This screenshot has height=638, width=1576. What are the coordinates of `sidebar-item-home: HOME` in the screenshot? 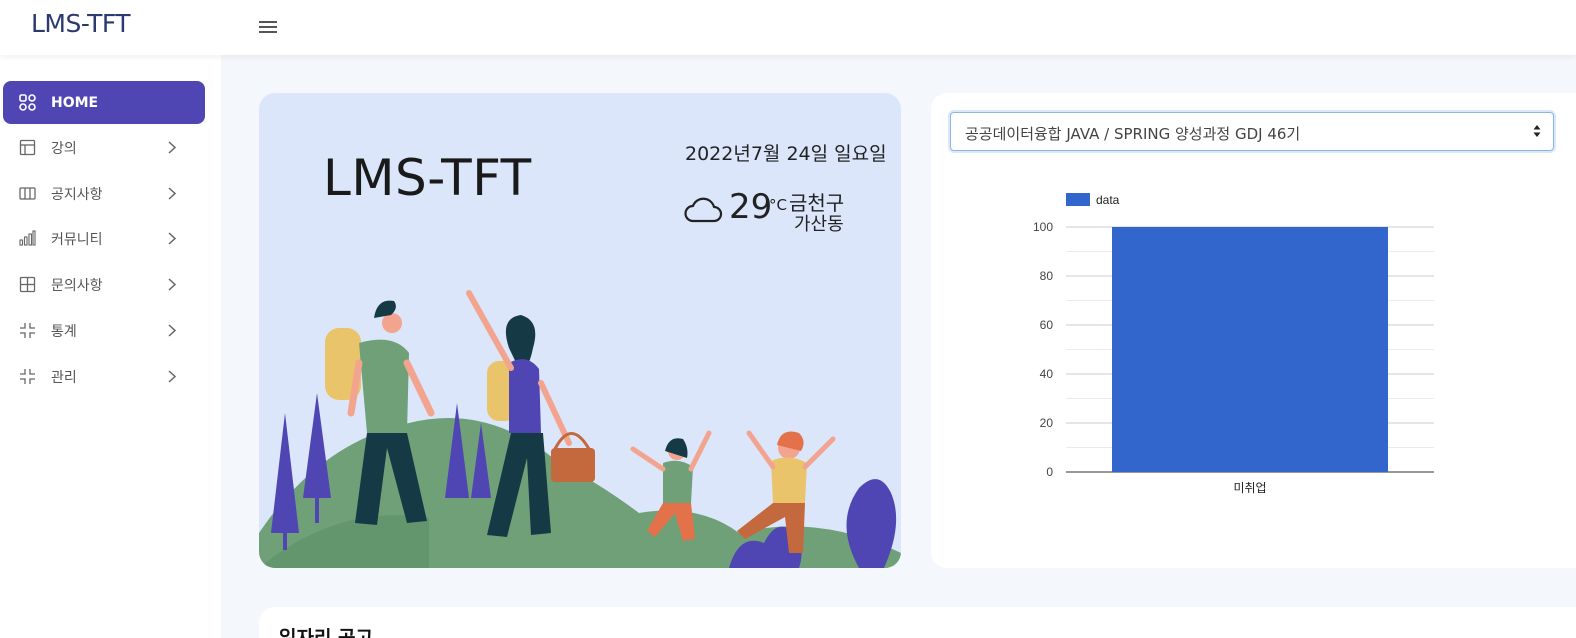 It's located at (104, 102).